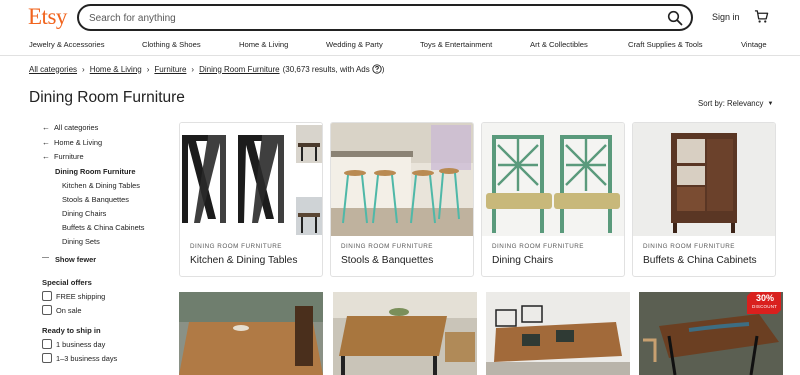  What do you see at coordinates (765, 298) in the screenshot?
I see `discount-percent: 30%` at bounding box center [765, 298].